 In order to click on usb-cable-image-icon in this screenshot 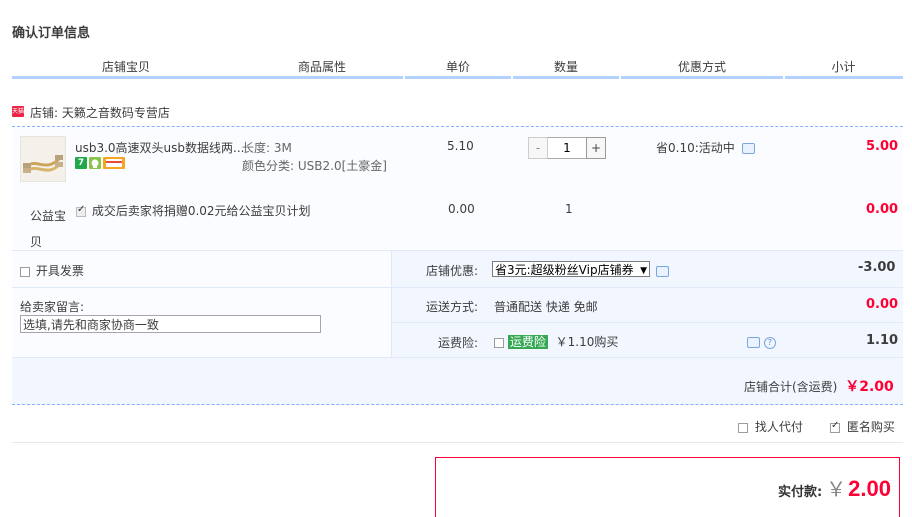, I will do `click(43, 159)`.